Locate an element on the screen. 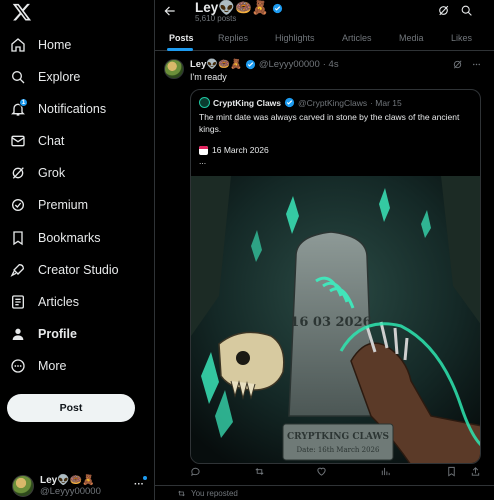 This screenshot has height=500, width=494. more-dots-icon: ··· is located at coordinates (139, 484).